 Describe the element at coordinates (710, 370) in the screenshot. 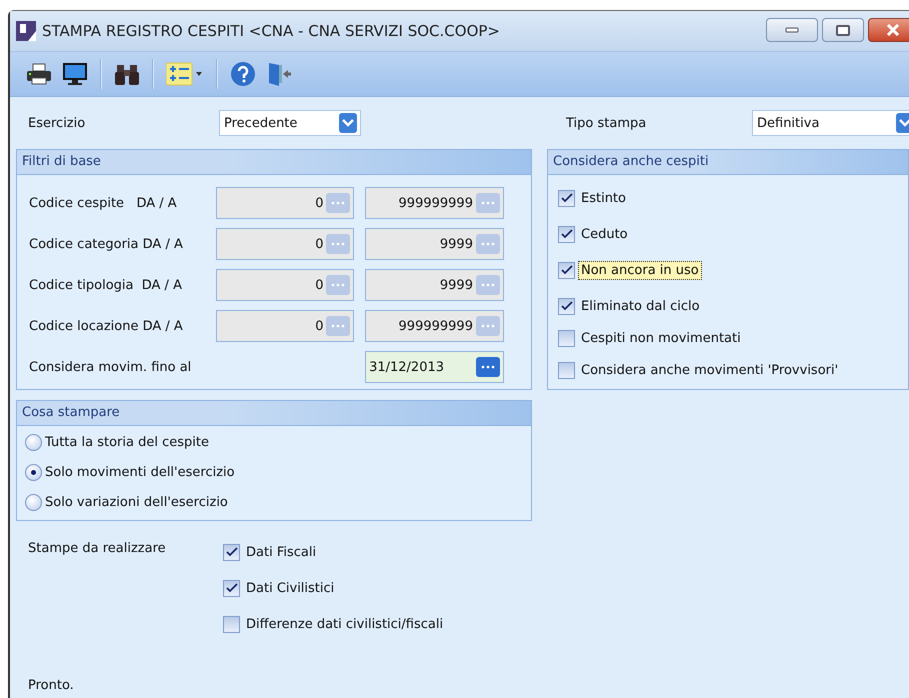

I see `checkbox-label: Considera anche movimenti 'Provvisori'` at that location.